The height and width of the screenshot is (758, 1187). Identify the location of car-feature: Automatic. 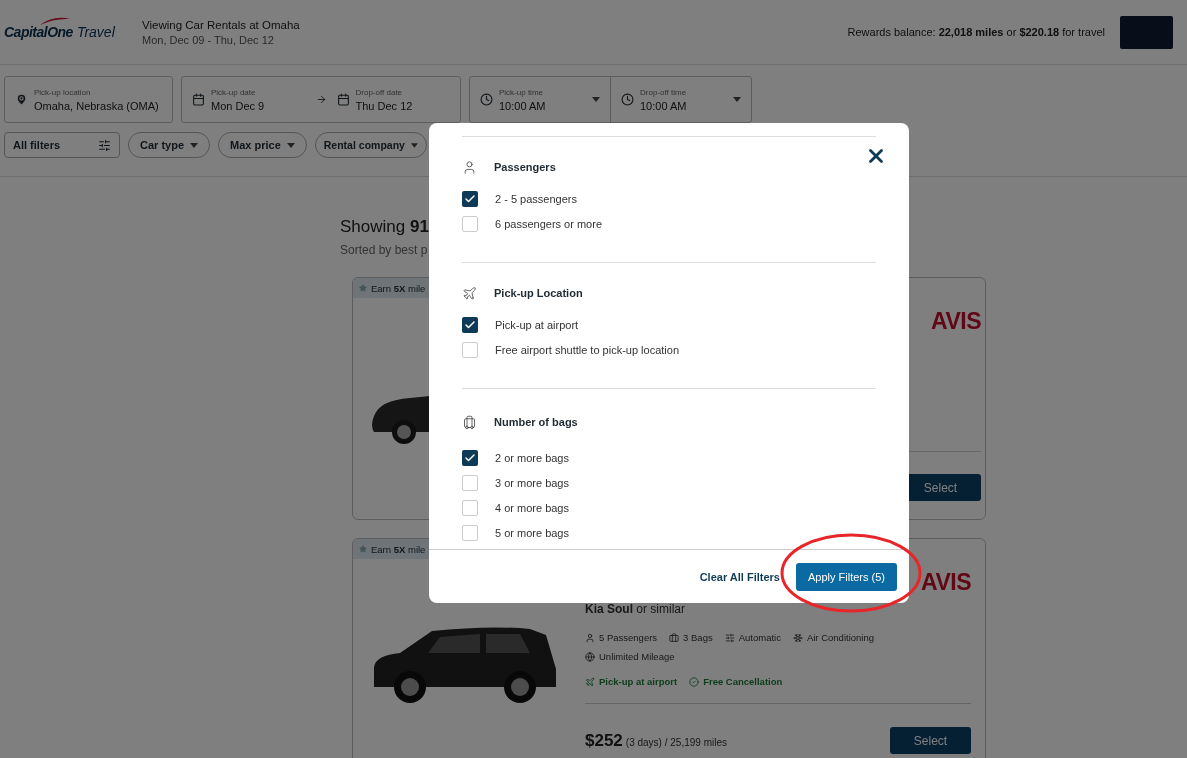
(752, 637).